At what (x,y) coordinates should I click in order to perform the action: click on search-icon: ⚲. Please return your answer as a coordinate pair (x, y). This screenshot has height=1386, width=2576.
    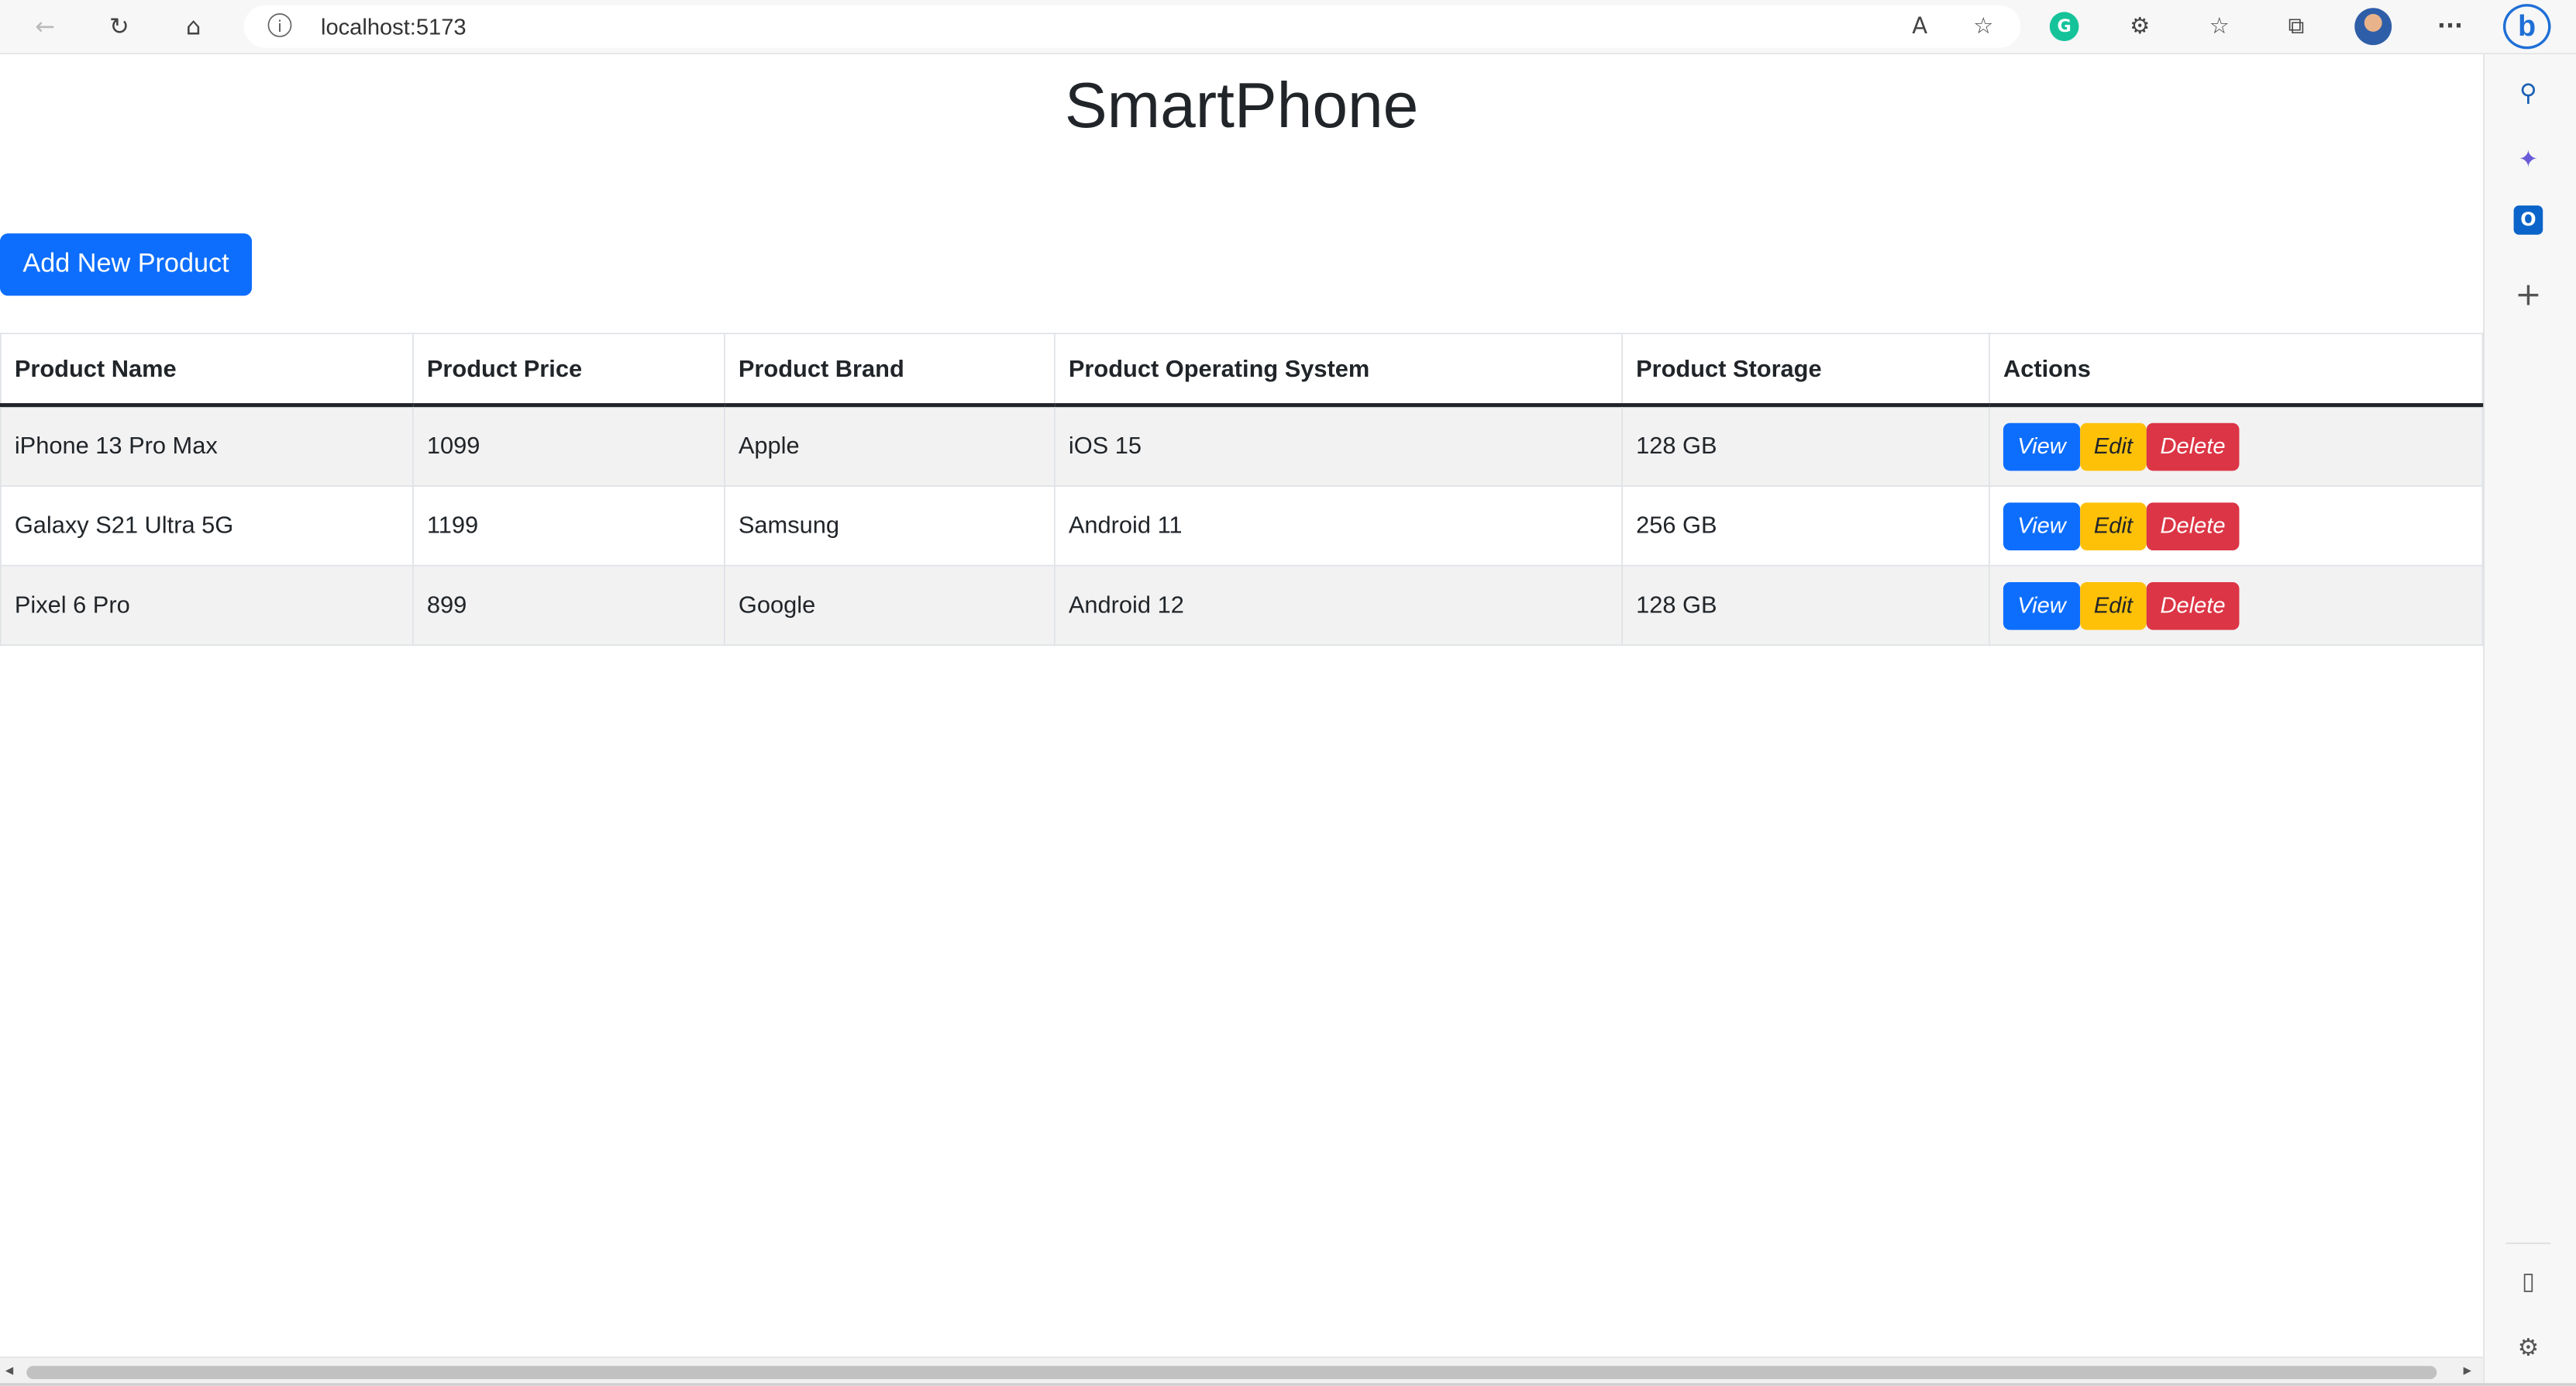
    Looking at the image, I should click on (2528, 93).